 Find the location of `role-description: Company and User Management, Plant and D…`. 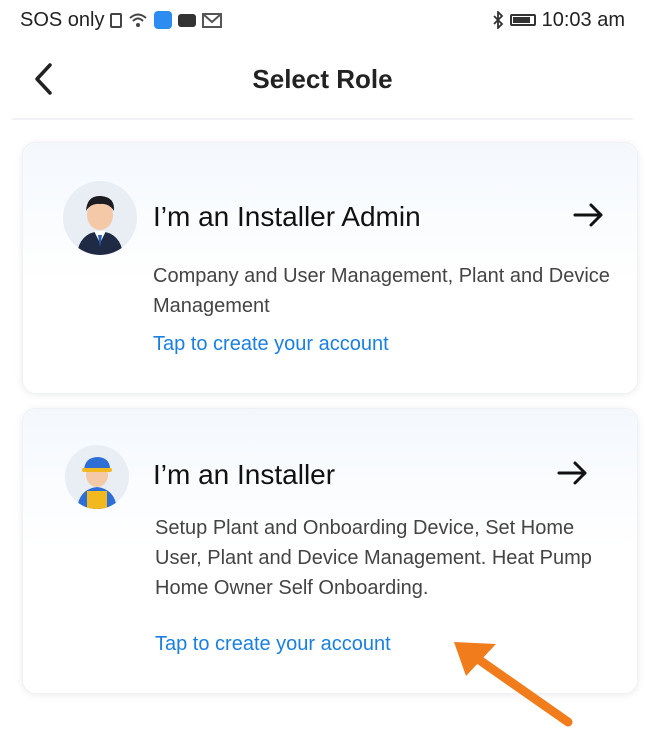

role-description: Company and User Management, Plant and D… is located at coordinates (381, 291).